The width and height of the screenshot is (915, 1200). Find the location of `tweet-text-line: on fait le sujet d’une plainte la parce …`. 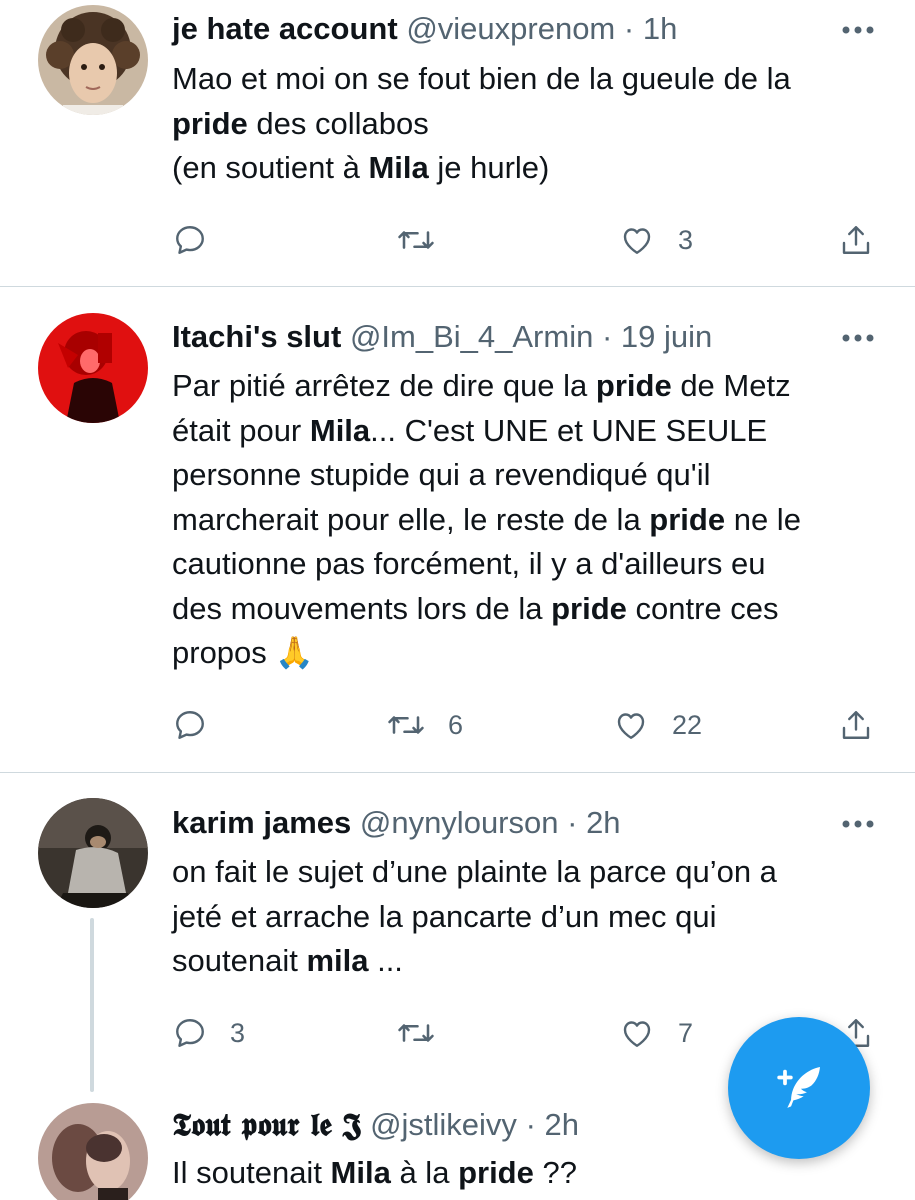

tweet-text-line: on fait le sujet d’une plainte la parce … is located at coordinates (474, 871).